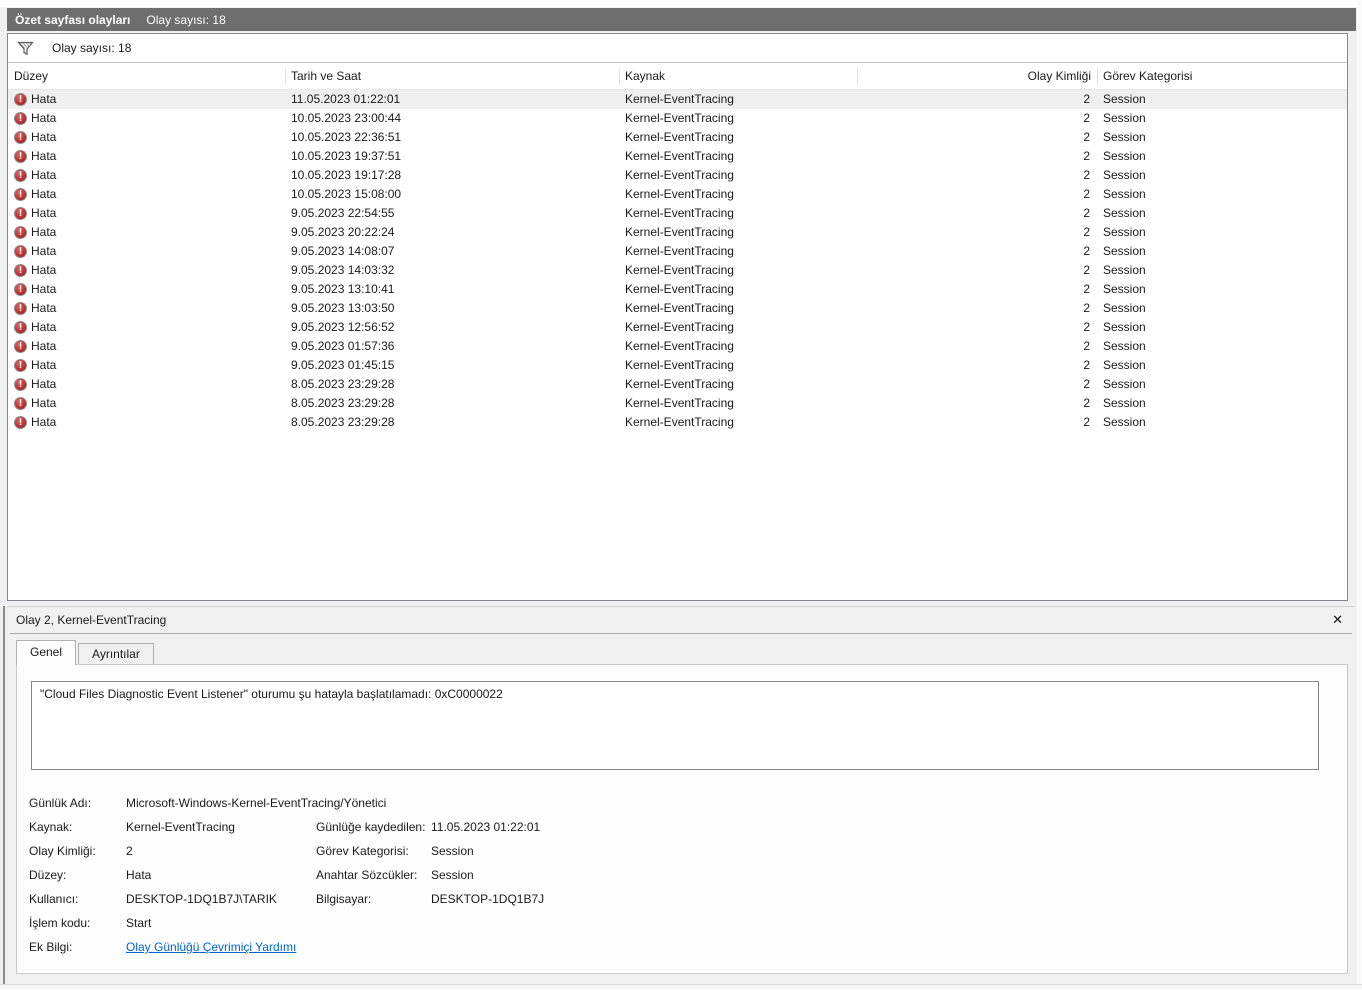 The width and height of the screenshot is (1362, 990). Describe the element at coordinates (343, 232) in the screenshot. I see `event-datetime-cell: 9.05.2023 20:22:24` at that location.